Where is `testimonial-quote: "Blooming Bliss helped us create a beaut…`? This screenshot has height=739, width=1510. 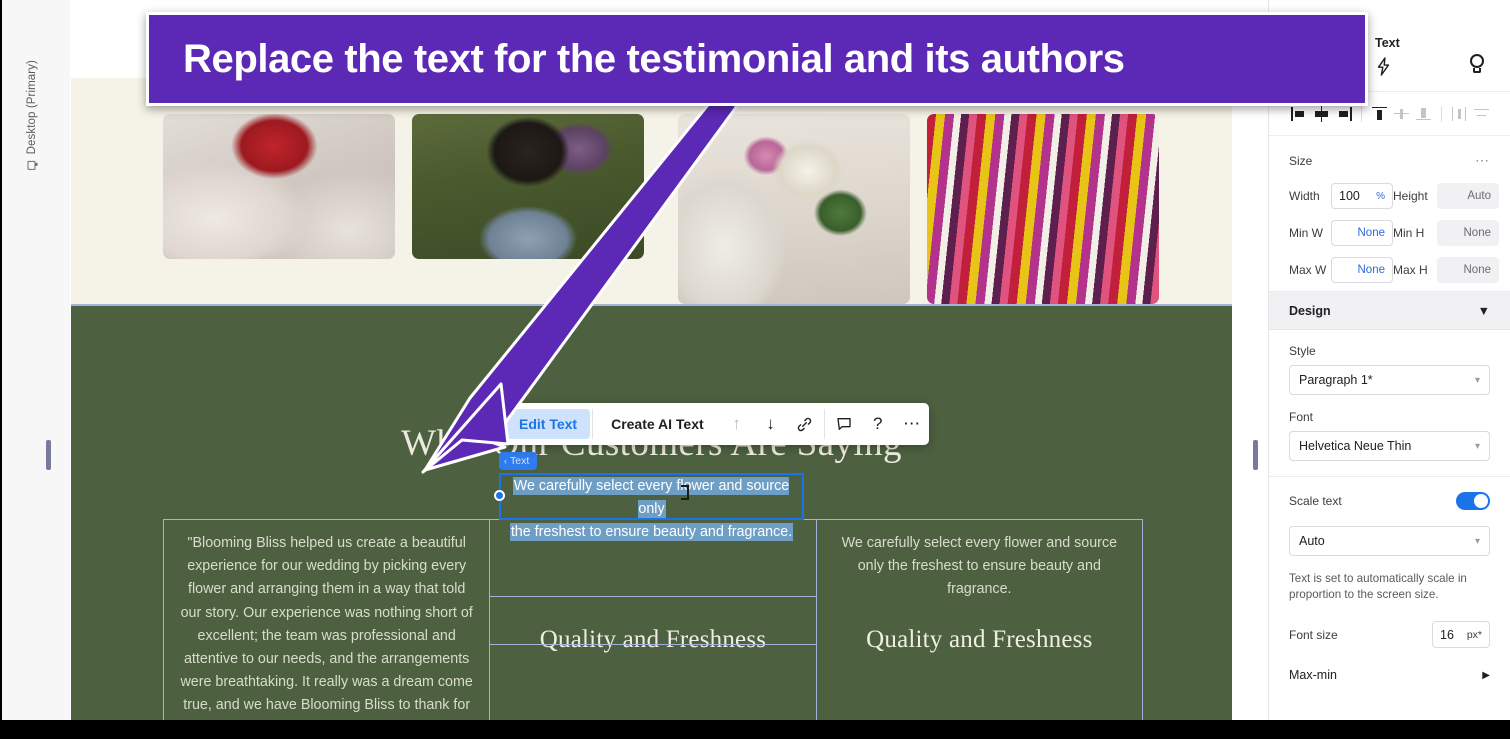 testimonial-quote: "Blooming Bliss helped us create a beaut… is located at coordinates (326, 626).